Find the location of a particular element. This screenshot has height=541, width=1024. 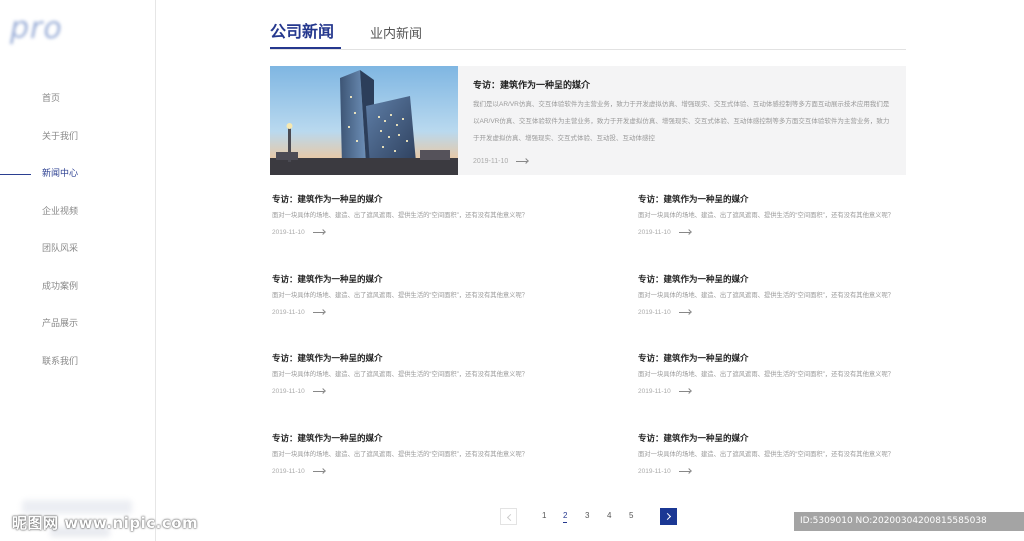

featured-meta: 2019-11-10 is located at coordinates (683, 162).